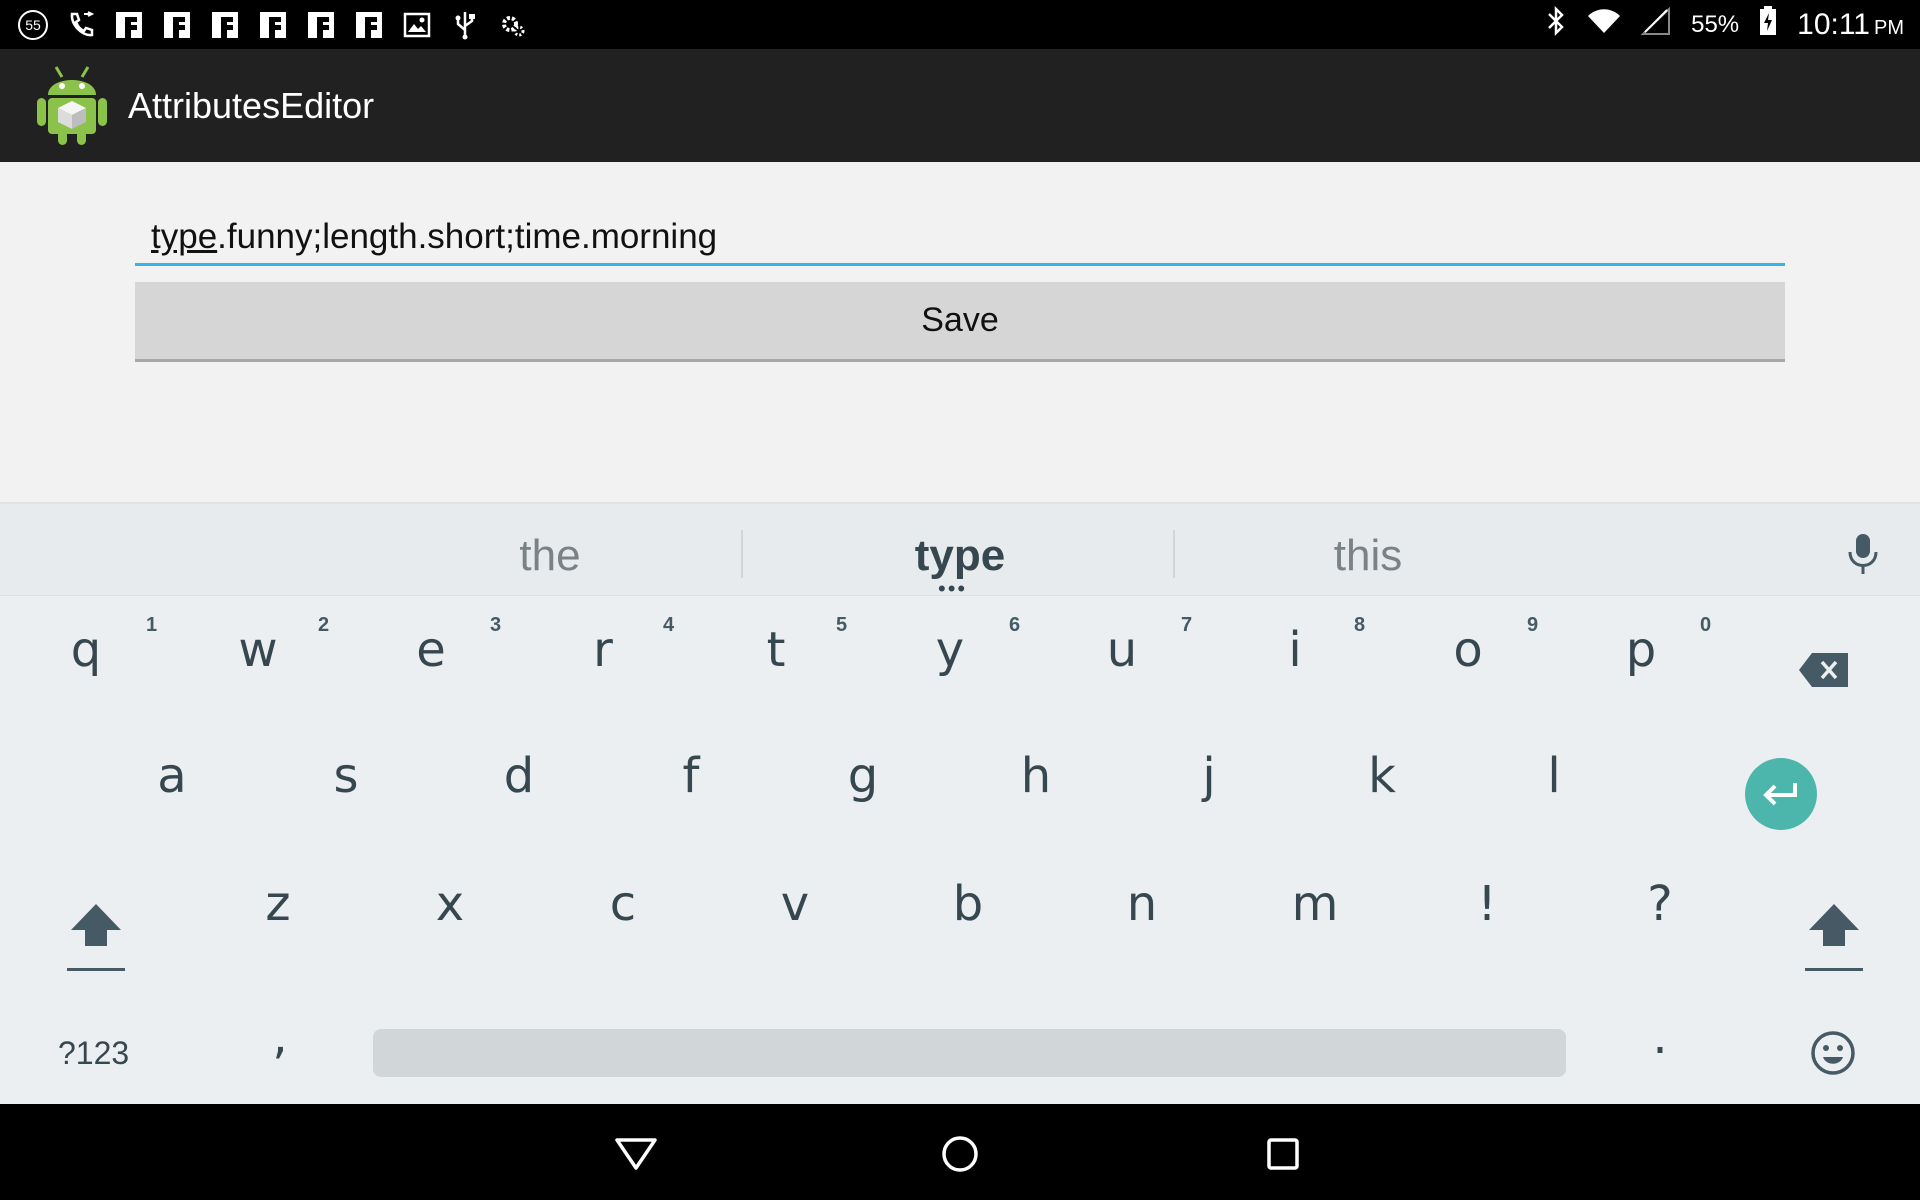 The width and height of the screenshot is (1920, 1200). Describe the element at coordinates (623, 904) in the screenshot. I see `key-c: c` at that location.